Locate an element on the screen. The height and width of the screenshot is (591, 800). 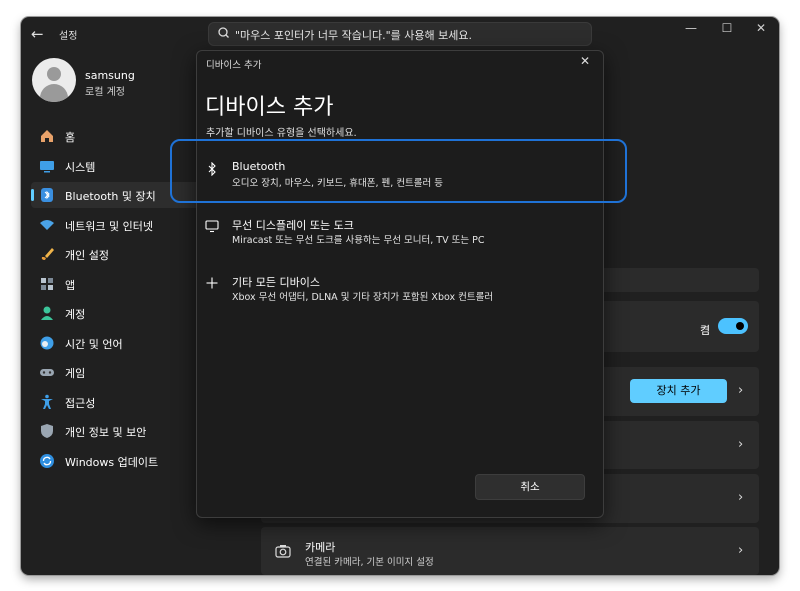
sidebar-item-label: 시간 및 언어 is located at coordinates (94, 344).